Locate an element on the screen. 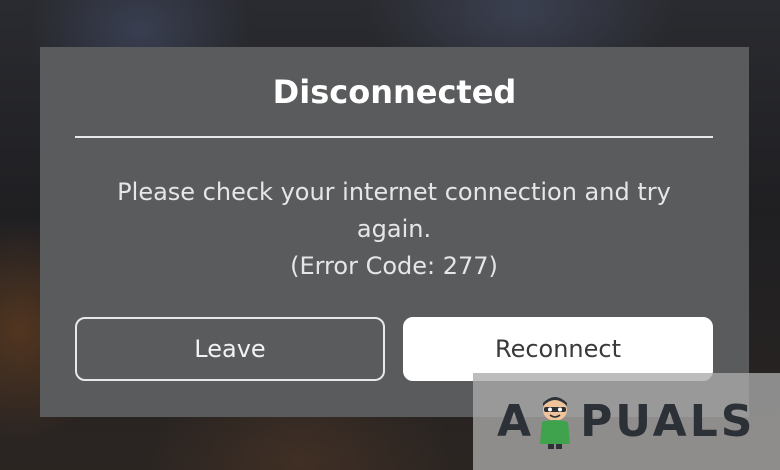 This screenshot has height=470, width=780. watermark-letter: A is located at coordinates (516, 421).